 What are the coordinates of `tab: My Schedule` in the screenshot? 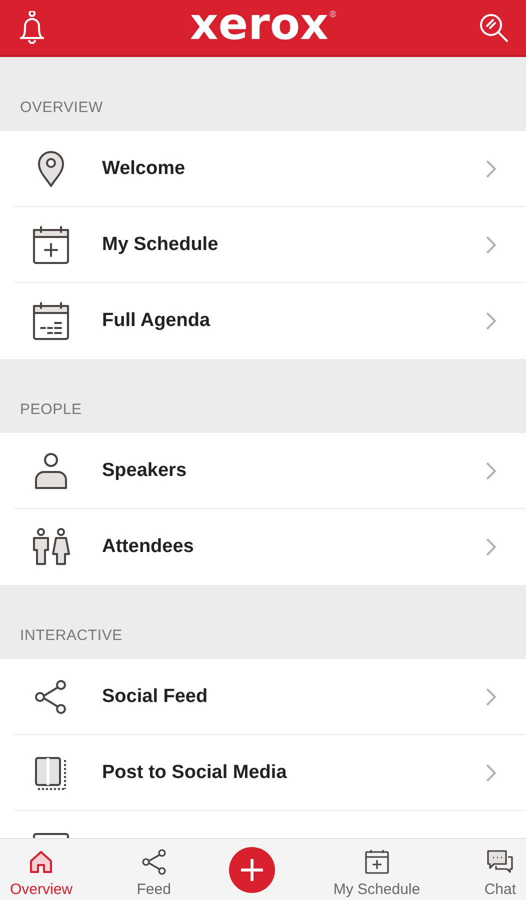 It's located at (376, 869).